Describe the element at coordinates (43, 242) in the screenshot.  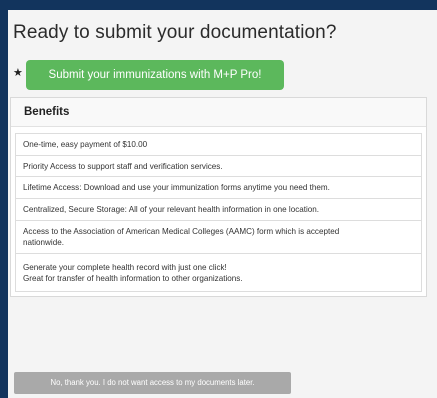
I see `benefit-text: nationwide.` at that location.